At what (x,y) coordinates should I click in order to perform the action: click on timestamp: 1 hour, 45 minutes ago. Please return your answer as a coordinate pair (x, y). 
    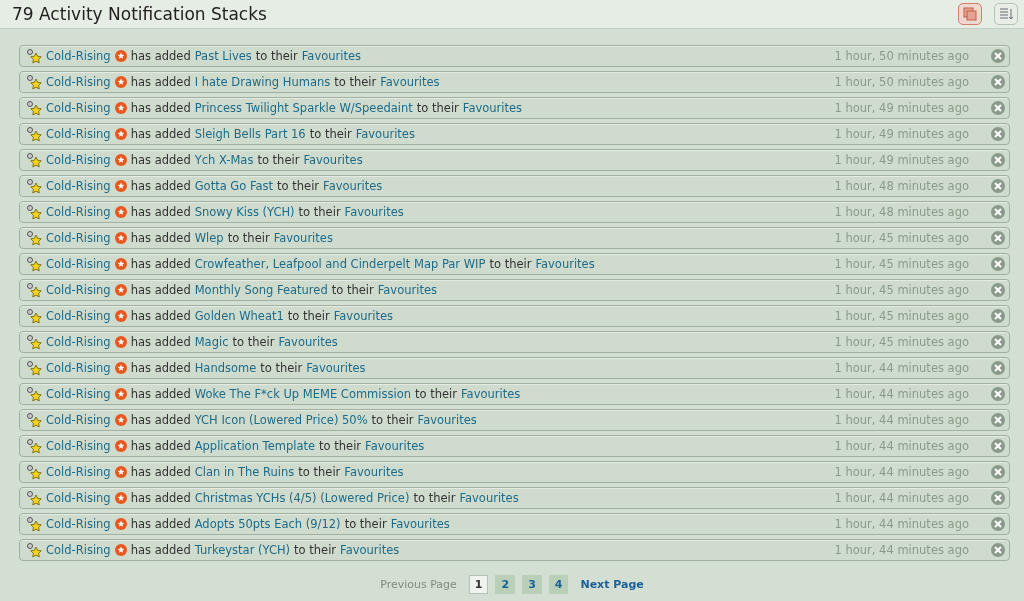
    Looking at the image, I should click on (901, 316).